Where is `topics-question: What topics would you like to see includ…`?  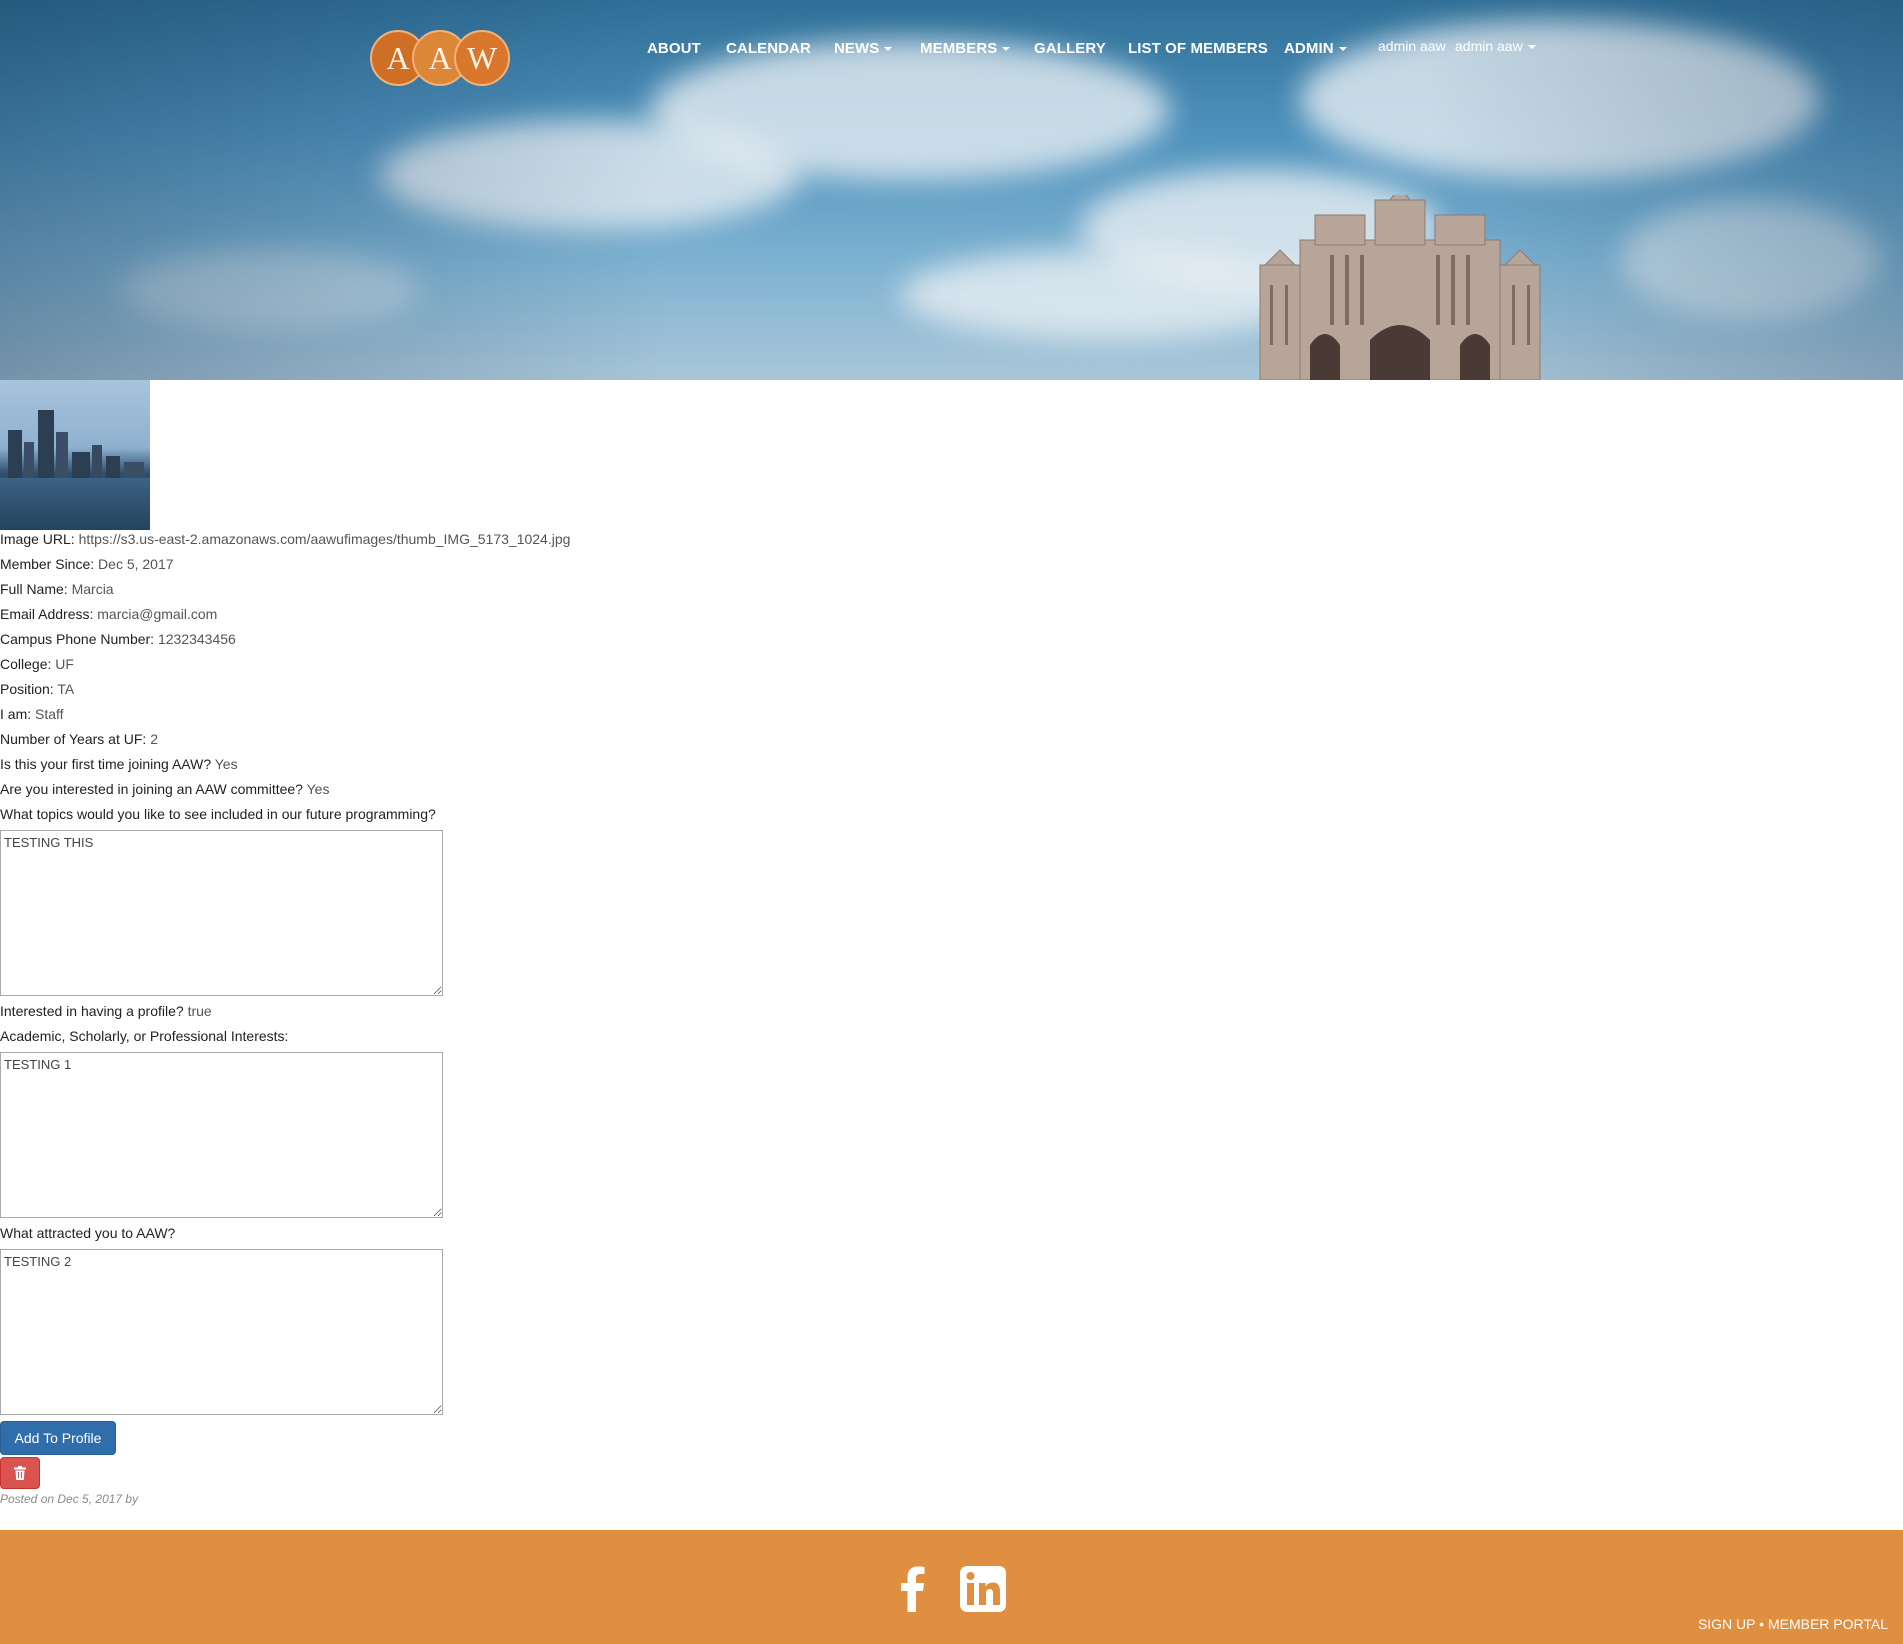 topics-question: What topics would you like to see includ… is located at coordinates (218, 814).